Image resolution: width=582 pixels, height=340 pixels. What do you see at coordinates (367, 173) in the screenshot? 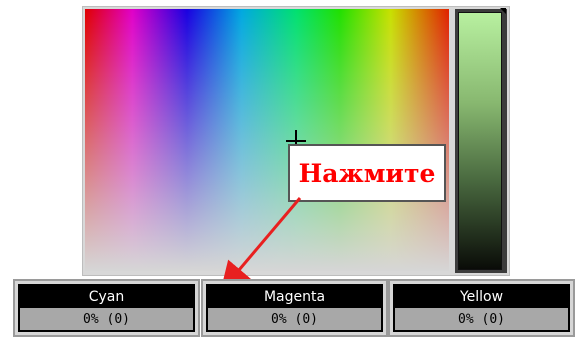
I see `callout-label: Нажмите` at bounding box center [367, 173].